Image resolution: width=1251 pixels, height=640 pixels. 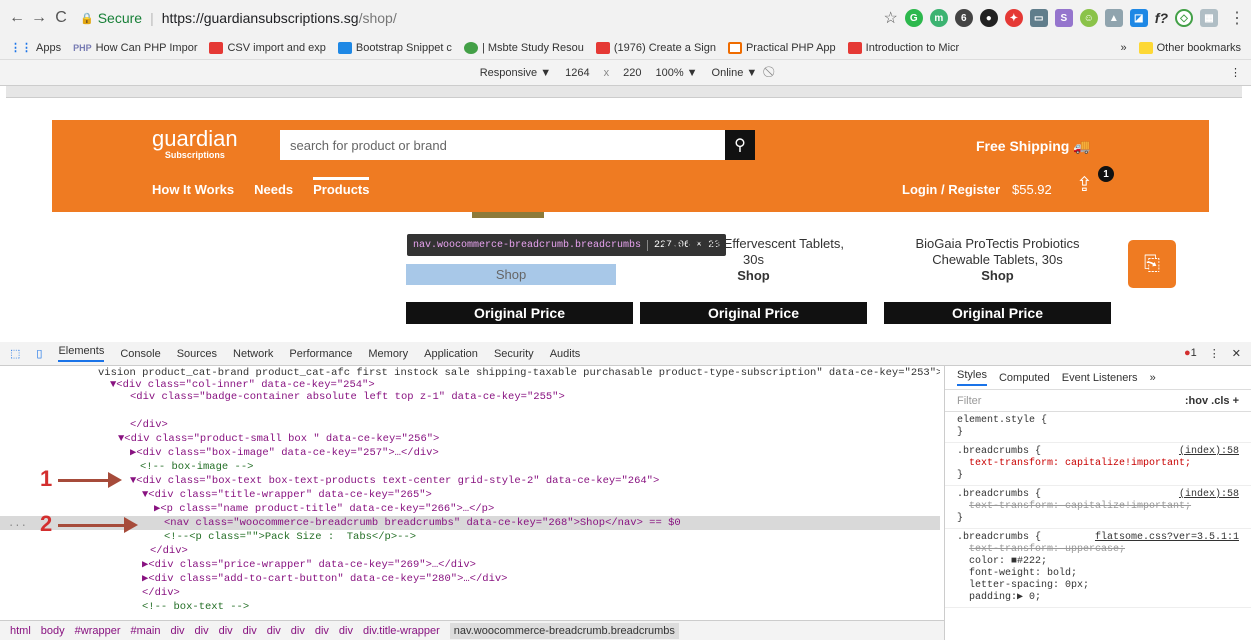 What do you see at coordinates (1189, 47) in the screenshot?
I see `other-bookmarks: Other bookmarks` at bounding box center [1189, 47].